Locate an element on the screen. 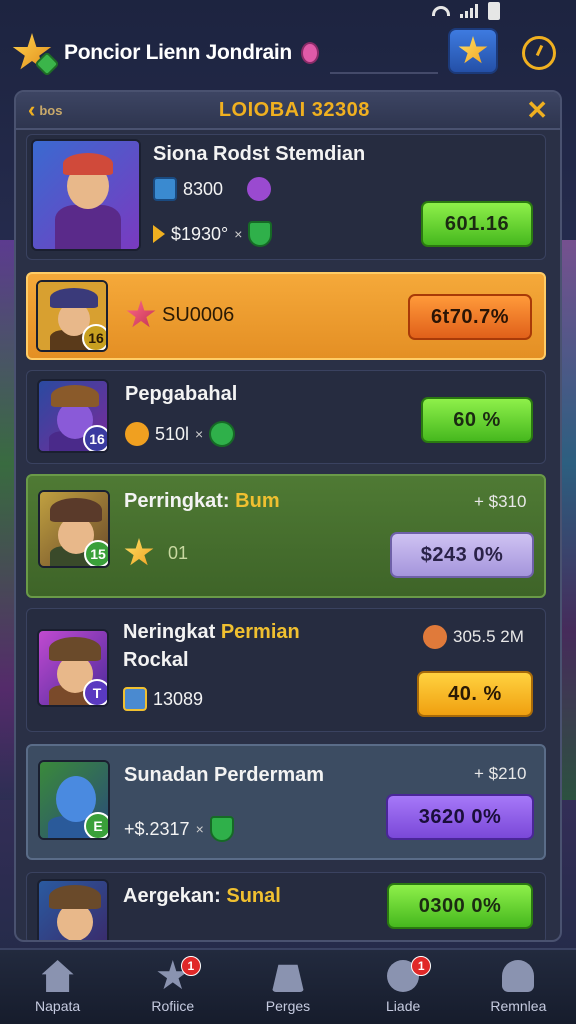 The width and height of the screenshot is (576, 1024). list-item: 15 Perringkat: Bum + $310 01 $243 0% is located at coordinates (286, 536).